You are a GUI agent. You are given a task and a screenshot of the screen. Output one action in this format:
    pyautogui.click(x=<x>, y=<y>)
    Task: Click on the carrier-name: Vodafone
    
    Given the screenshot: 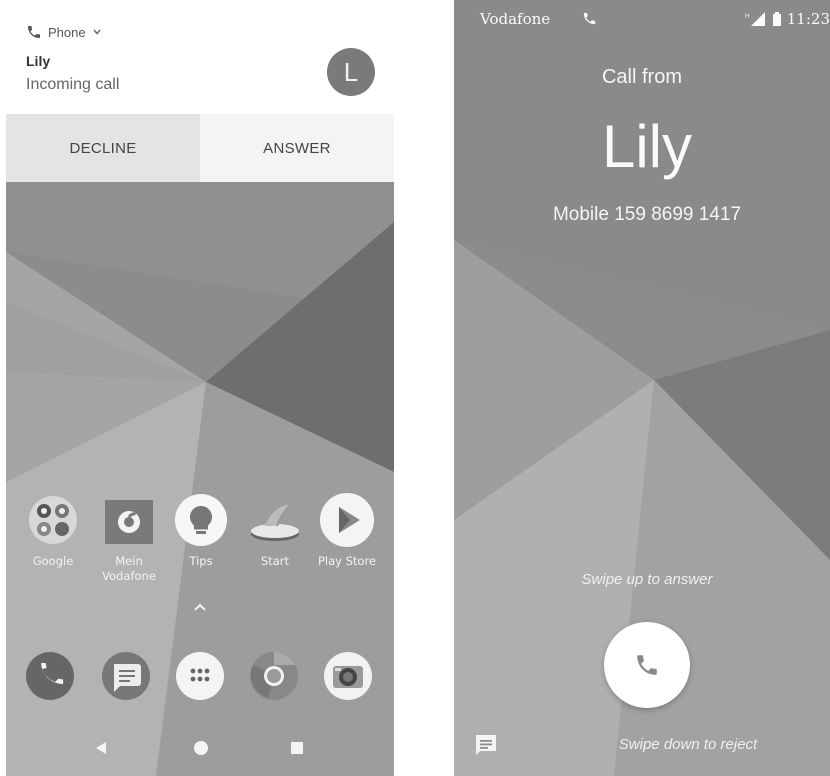 What is the action you would take?
    pyautogui.click(x=515, y=19)
    